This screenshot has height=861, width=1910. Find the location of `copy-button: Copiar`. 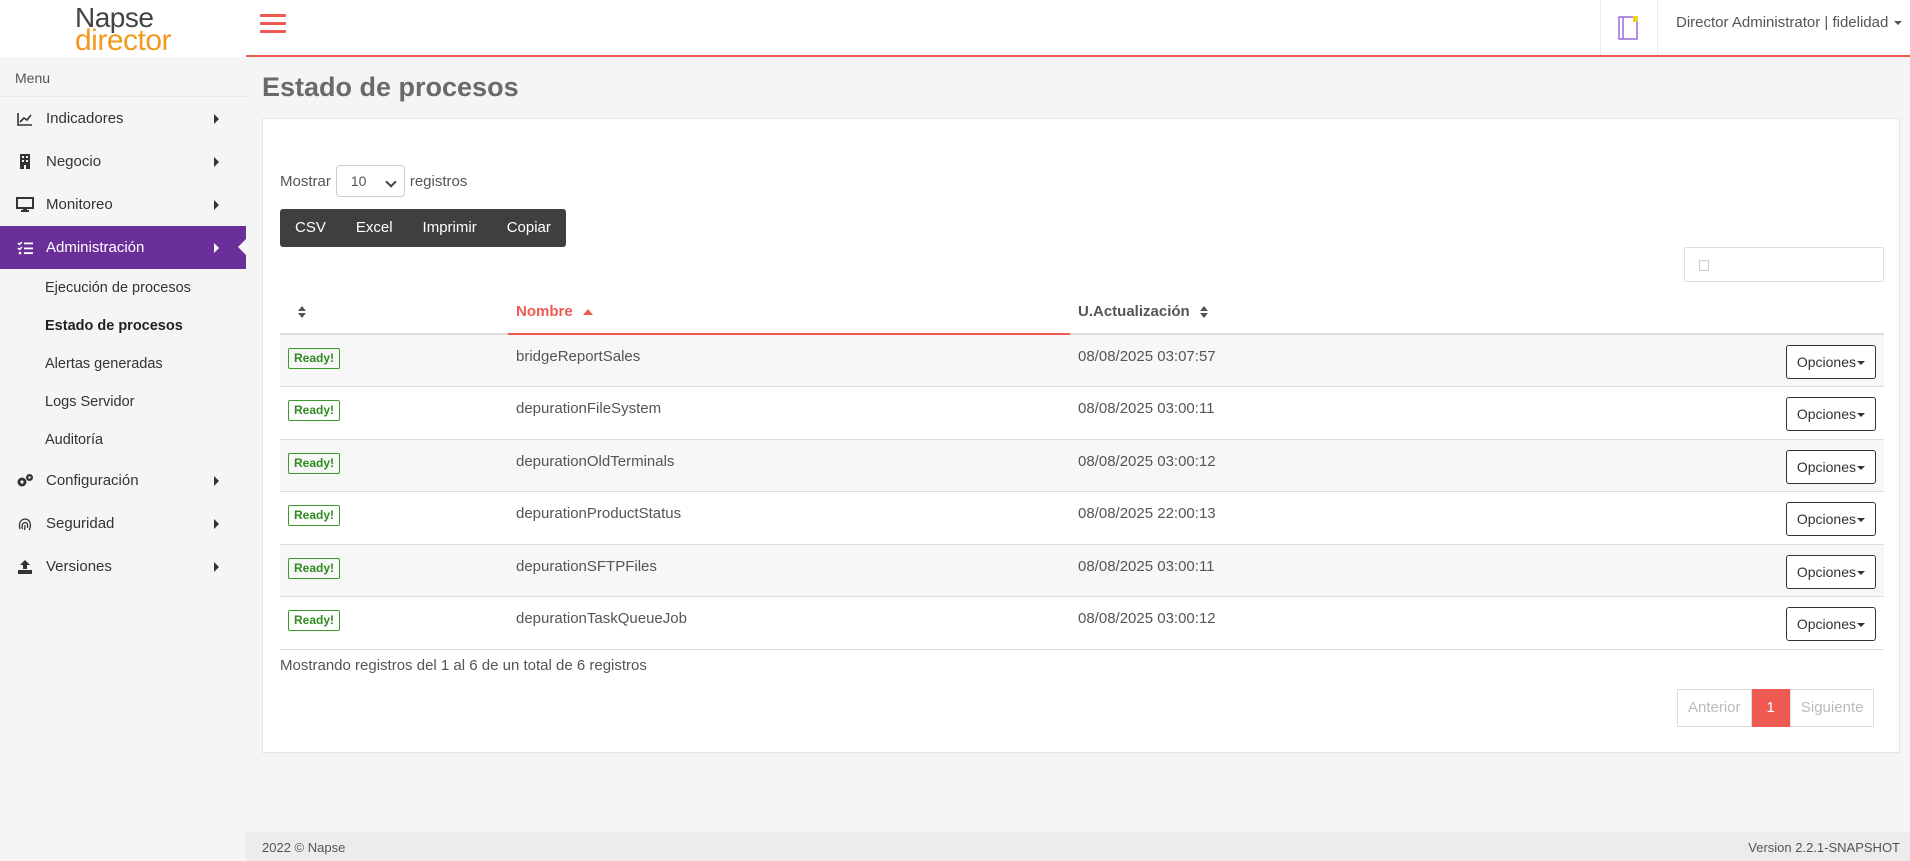

copy-button: Copiar is located at coordinates (529, 228).